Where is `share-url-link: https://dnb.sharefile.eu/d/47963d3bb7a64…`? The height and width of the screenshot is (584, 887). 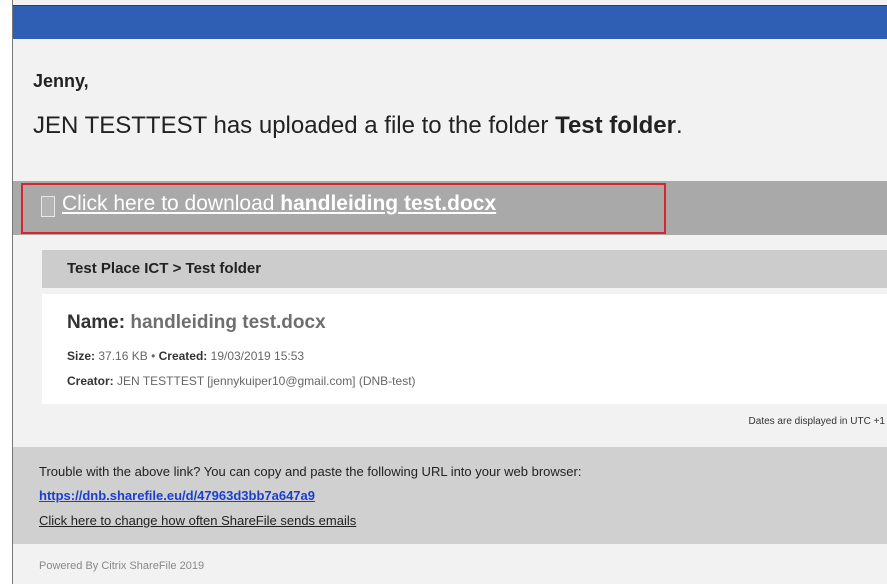
share-url-link: https://dnb.sharefile.eu/d/47963d3bb7a64… is located at coordinates (177, 495).